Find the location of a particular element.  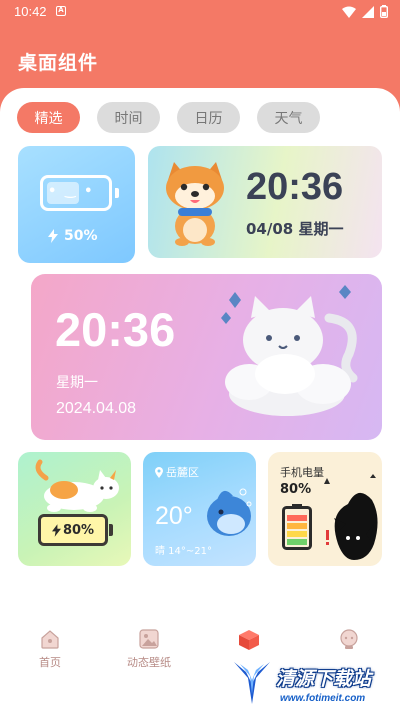

tab-featured: 精选 is located at coordinates (48, 117).